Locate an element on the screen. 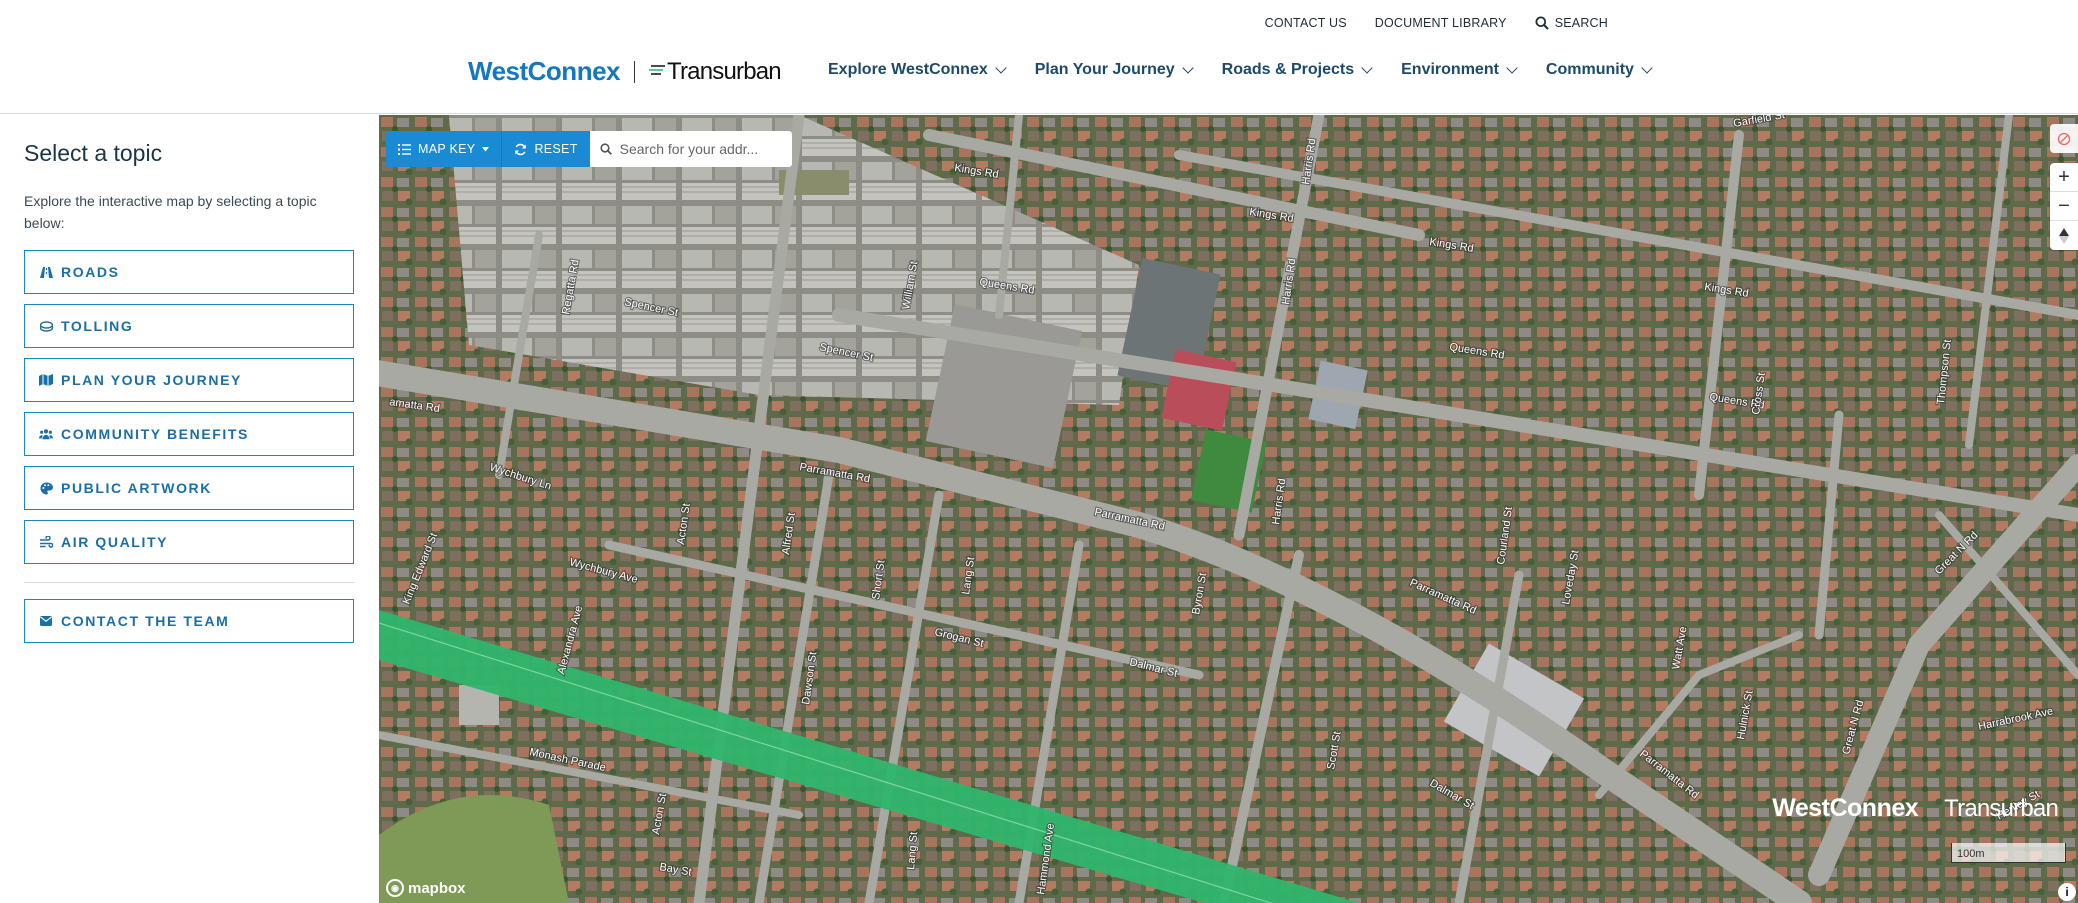 The width and height of the screenshot is (2078, 903). reset-label: RESET is located at coordinates (556, 149).